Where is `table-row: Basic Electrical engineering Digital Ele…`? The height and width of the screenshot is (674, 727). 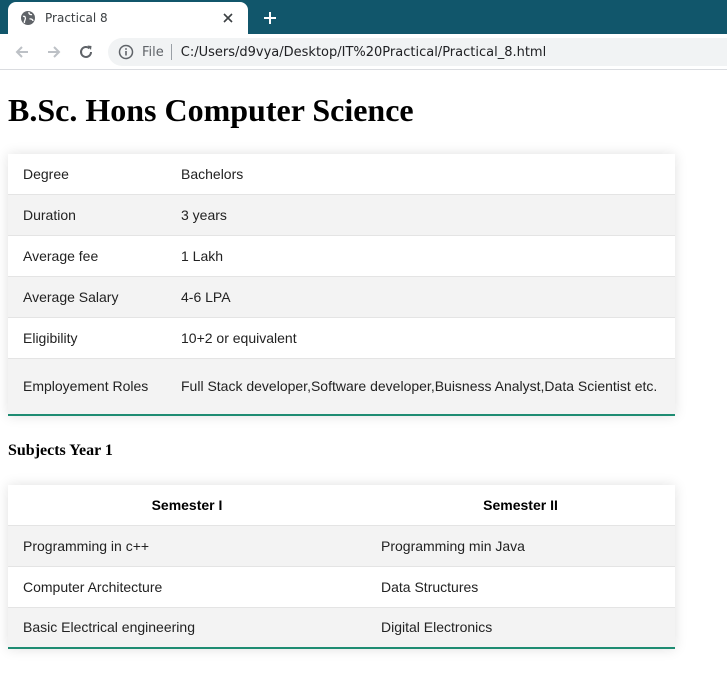 table-row: Basic Electrical engineering Digital Ele… is located at coordinates (341, 627).